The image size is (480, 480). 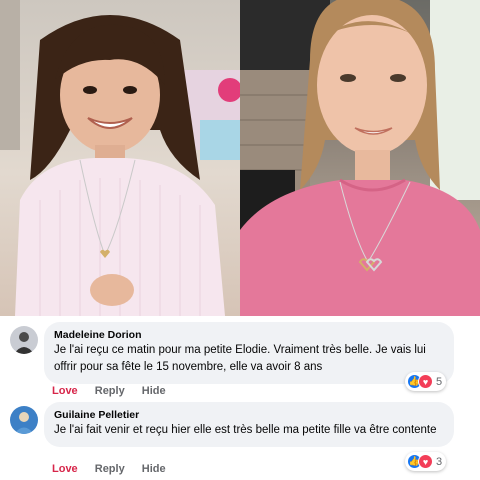 What do you see at coordinates (439, 461) in the screenshot?
I see `reaction-count: 3` at bounding box center [439, 461].